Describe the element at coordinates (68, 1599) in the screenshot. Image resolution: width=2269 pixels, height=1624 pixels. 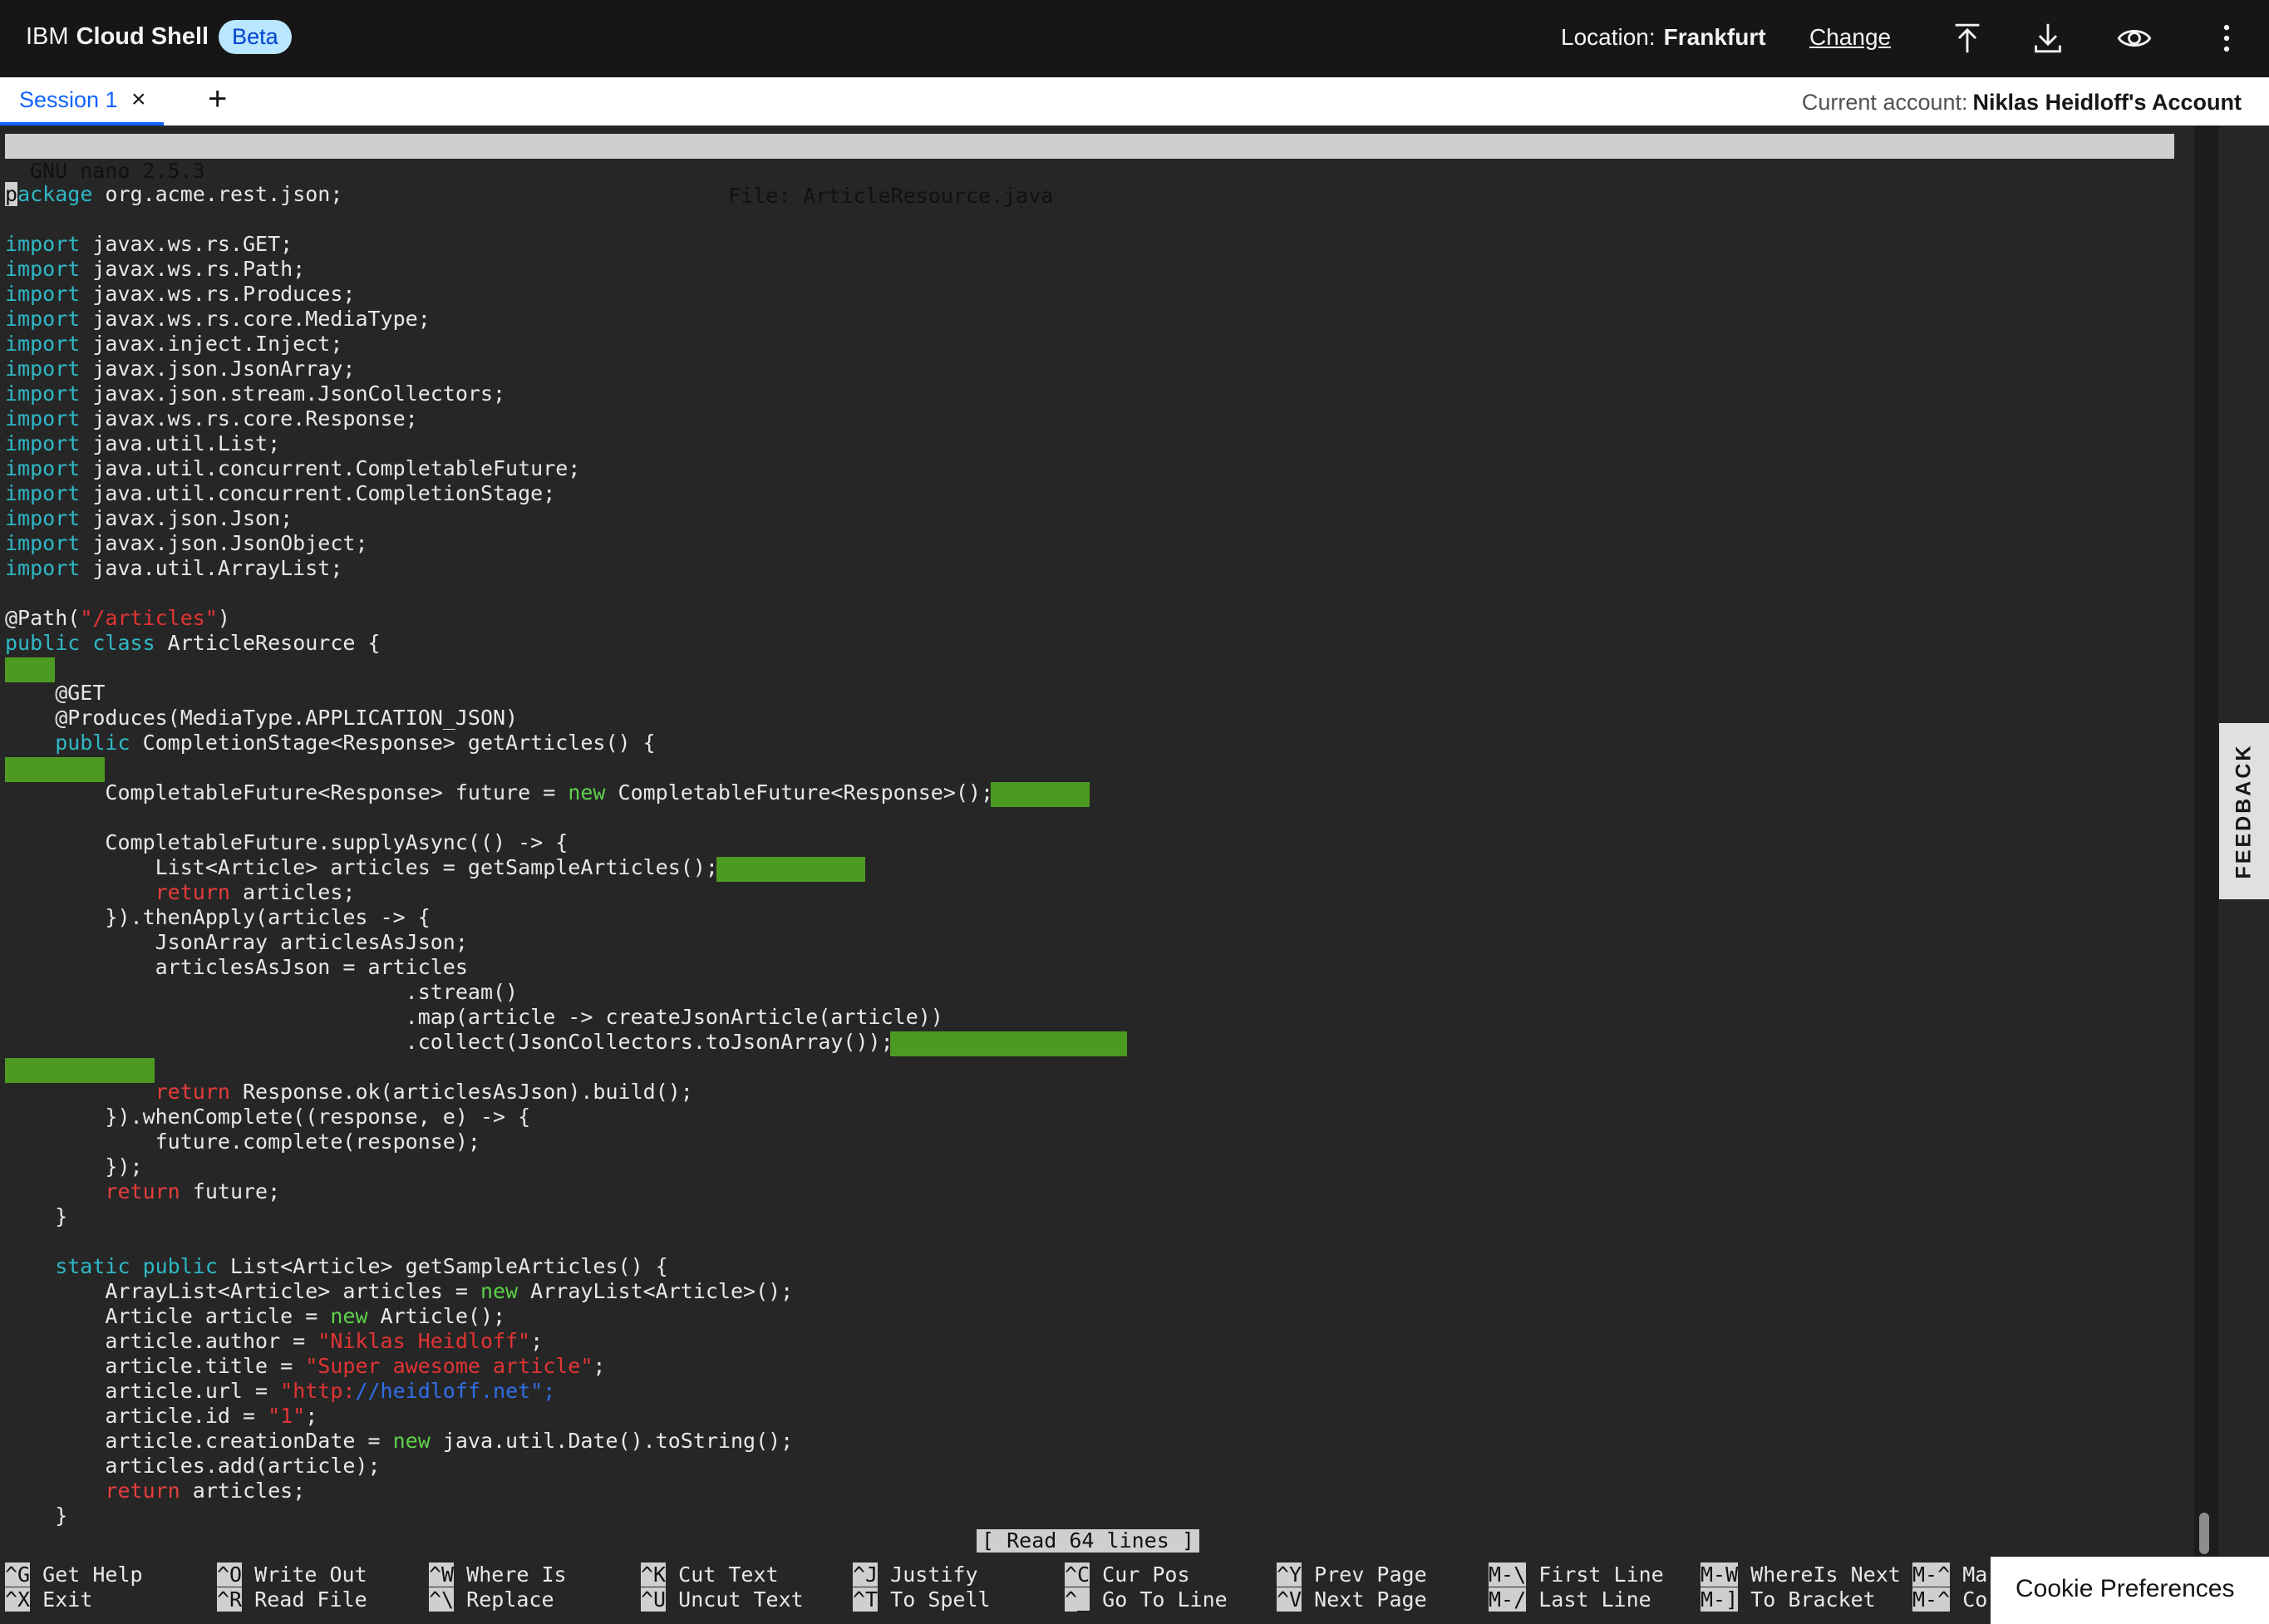
I see `shortcut-label: Exit` at that location.